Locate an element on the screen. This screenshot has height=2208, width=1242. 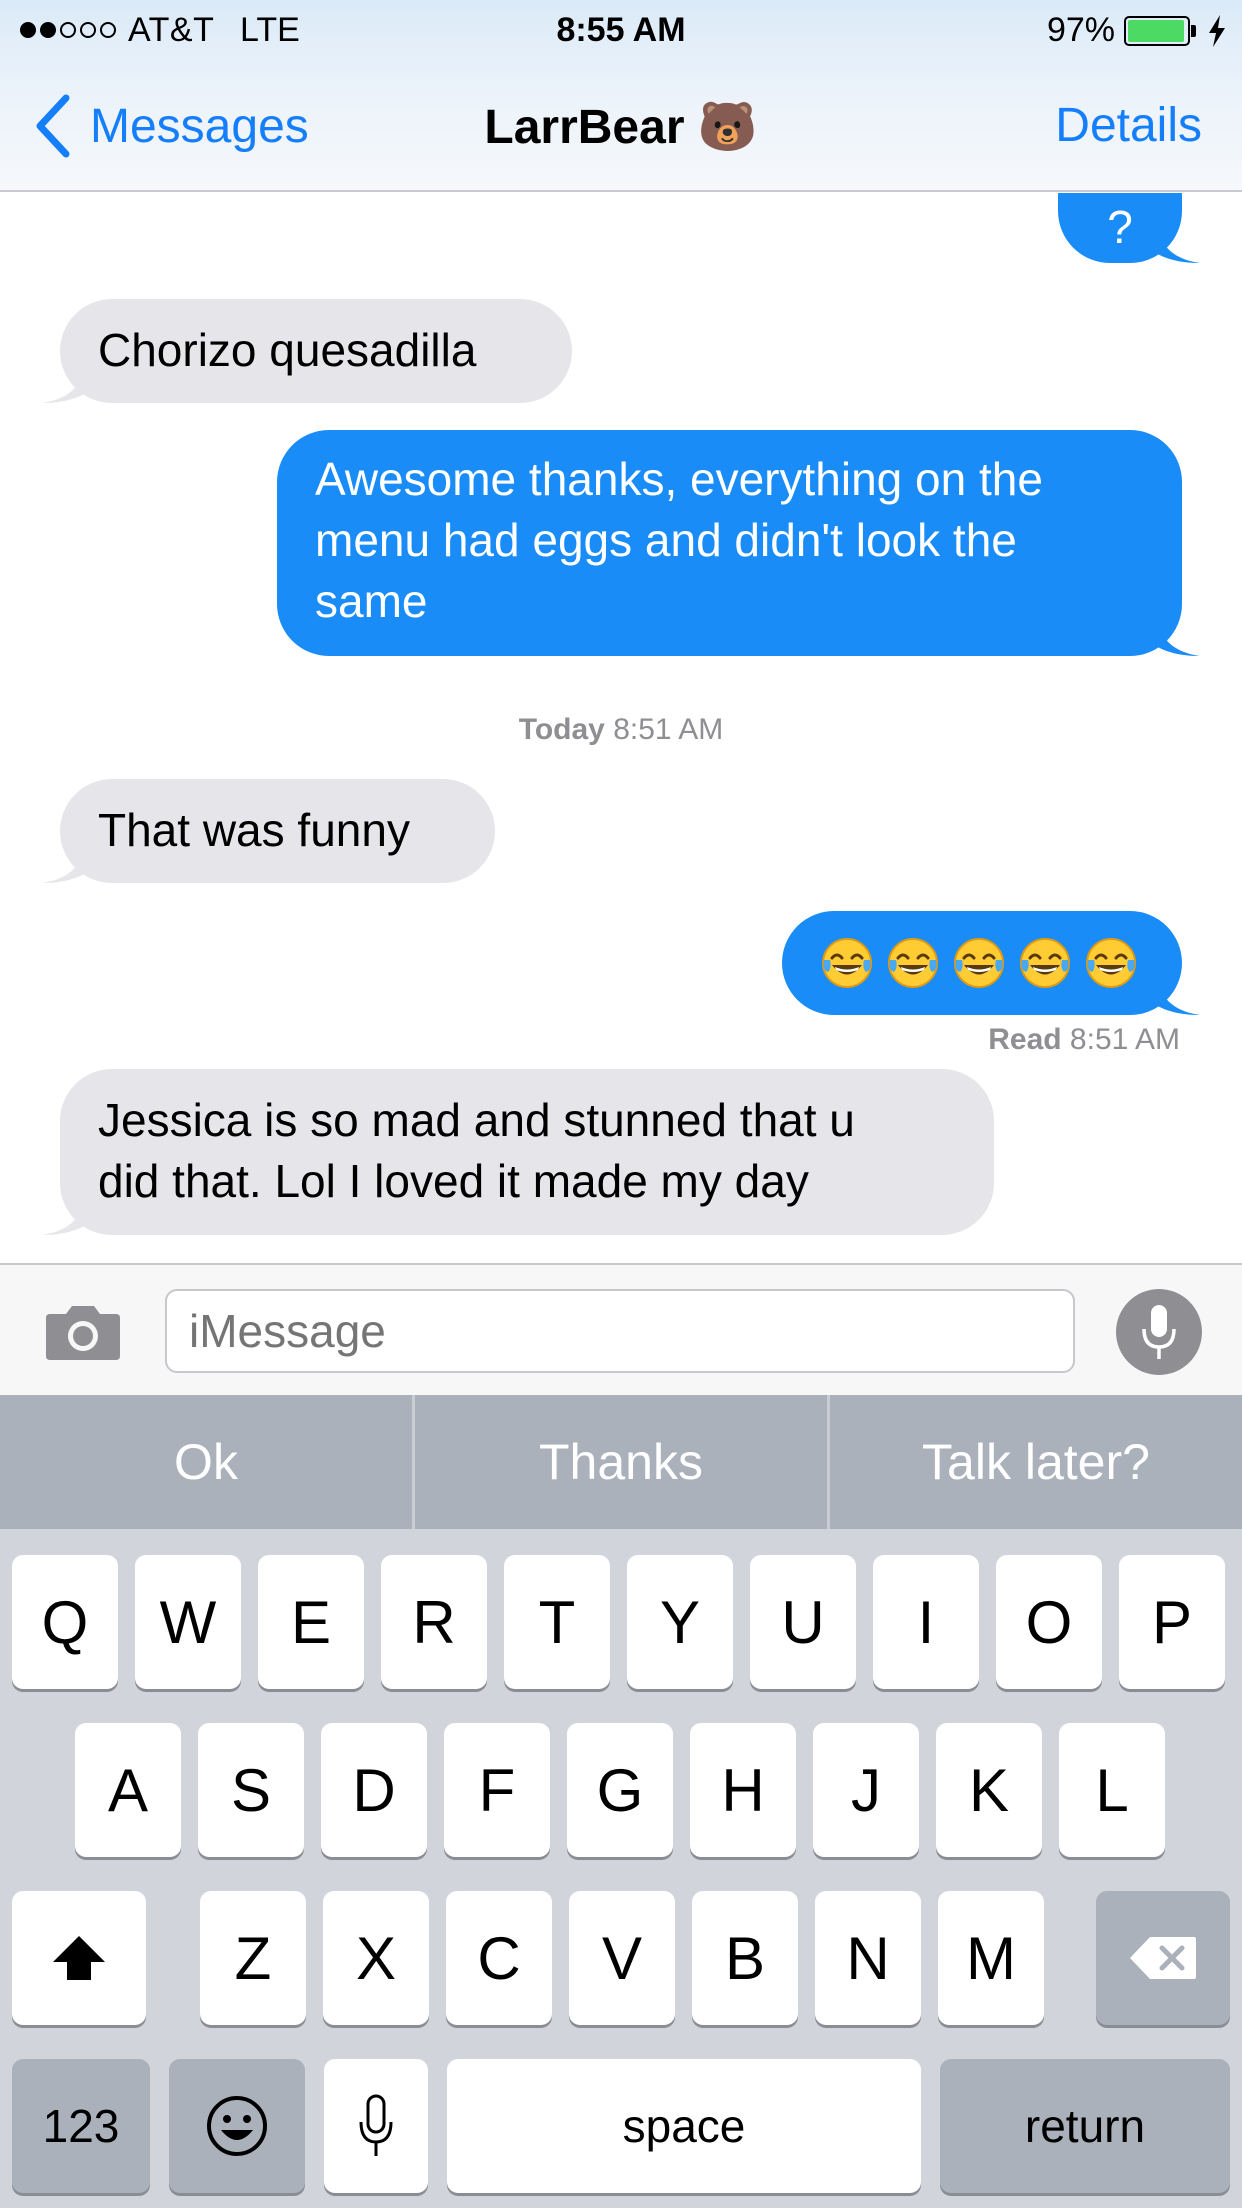
details-button: Details is located at coordinates (1128, 125).